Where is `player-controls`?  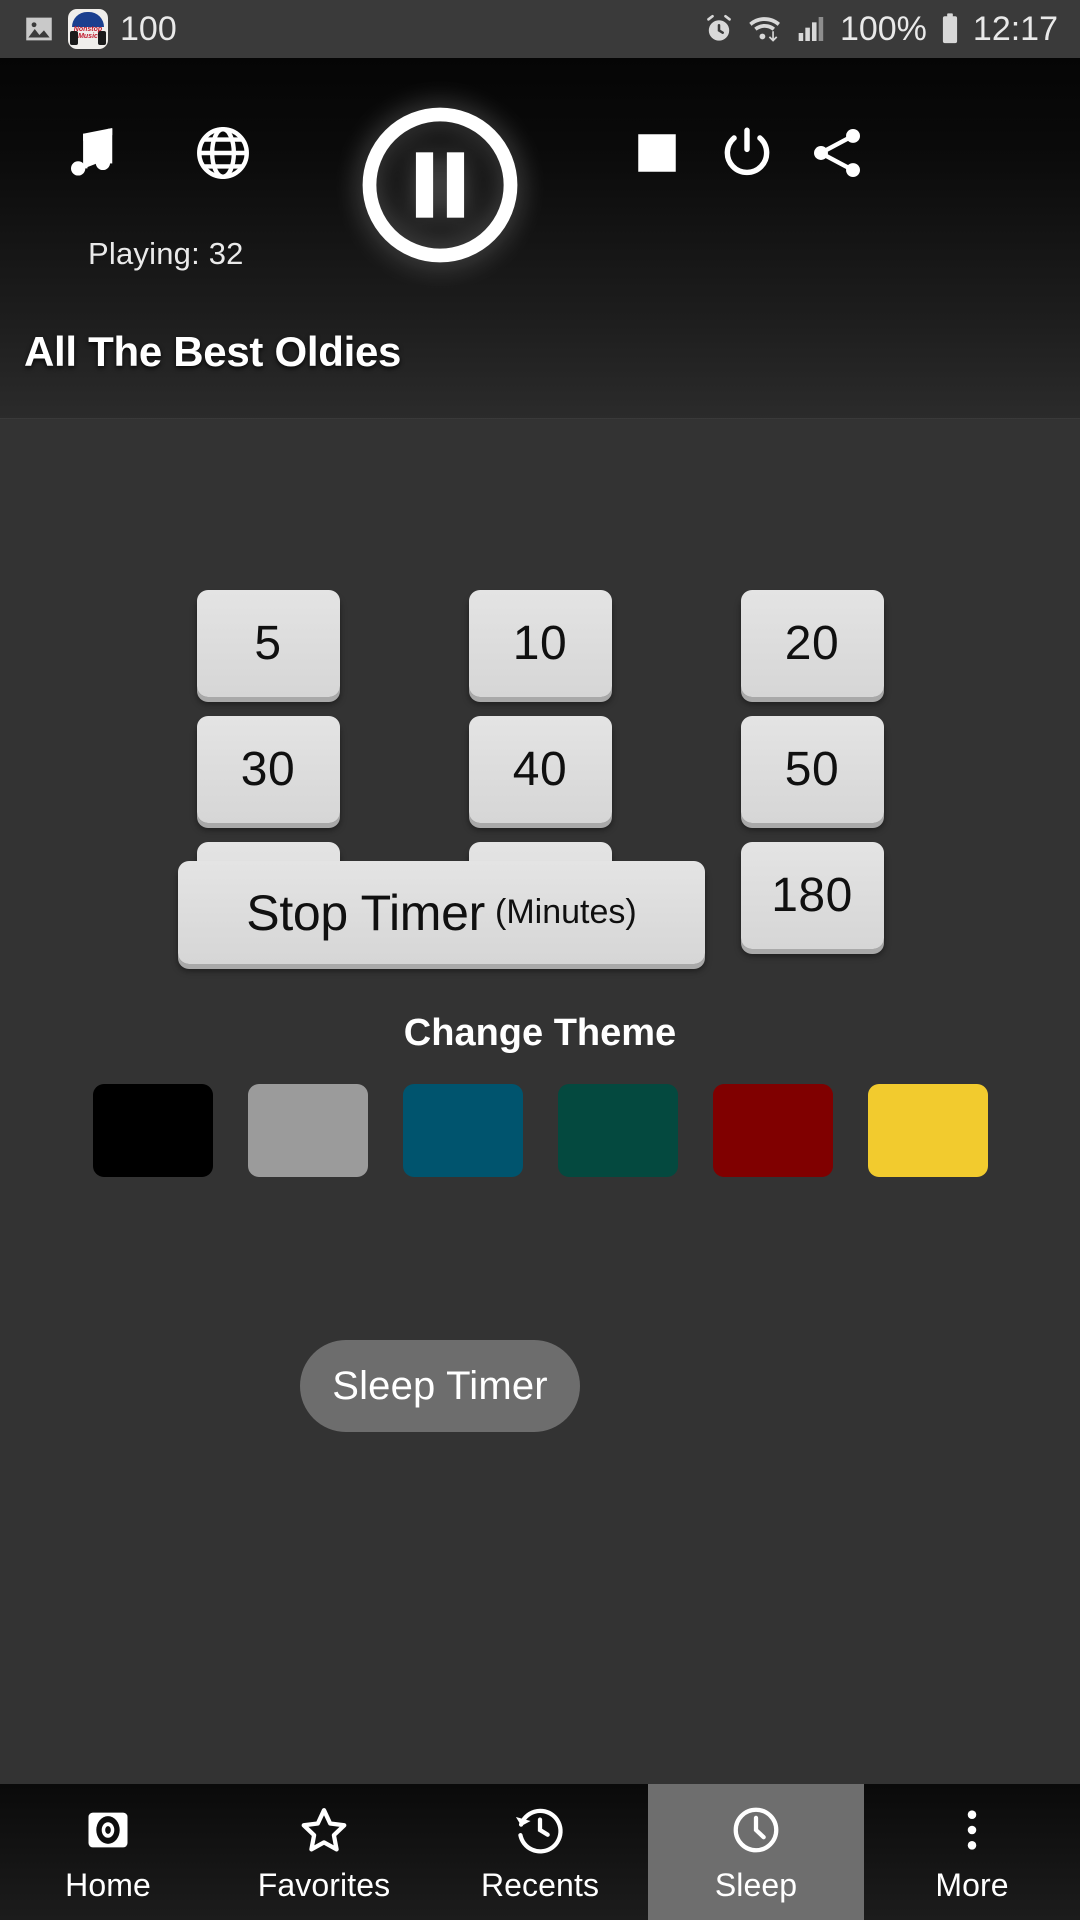 player-controls is located at coordinates (540, 160).